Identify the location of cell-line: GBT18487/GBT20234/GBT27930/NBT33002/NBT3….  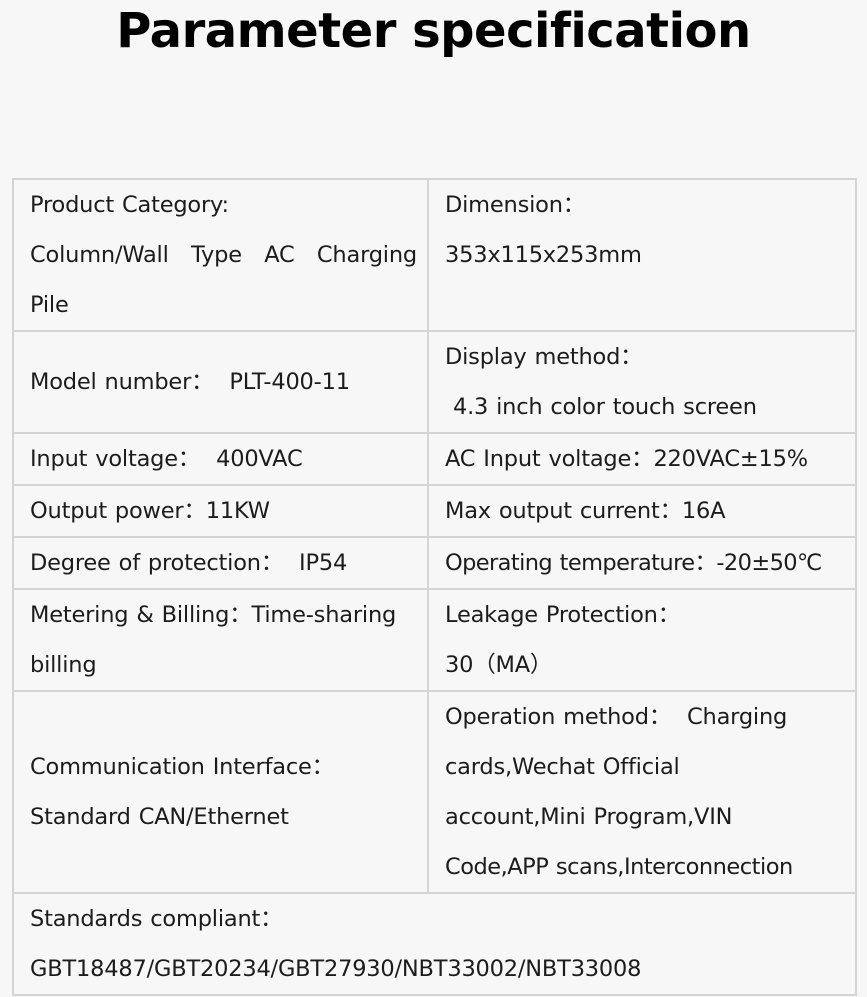
(336, 969).